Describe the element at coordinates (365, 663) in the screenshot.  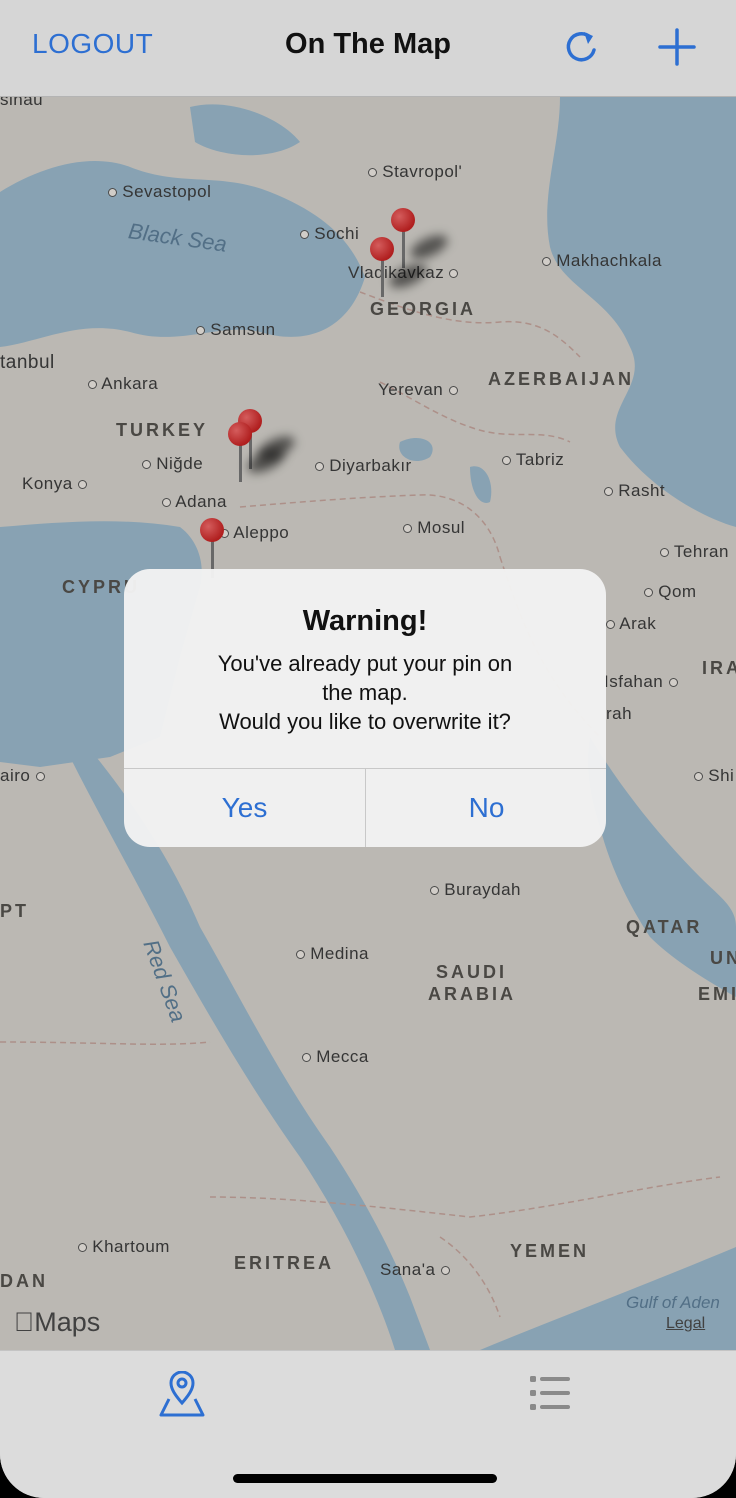
I see `alert-message-line: You've already put your pin on` at that location.